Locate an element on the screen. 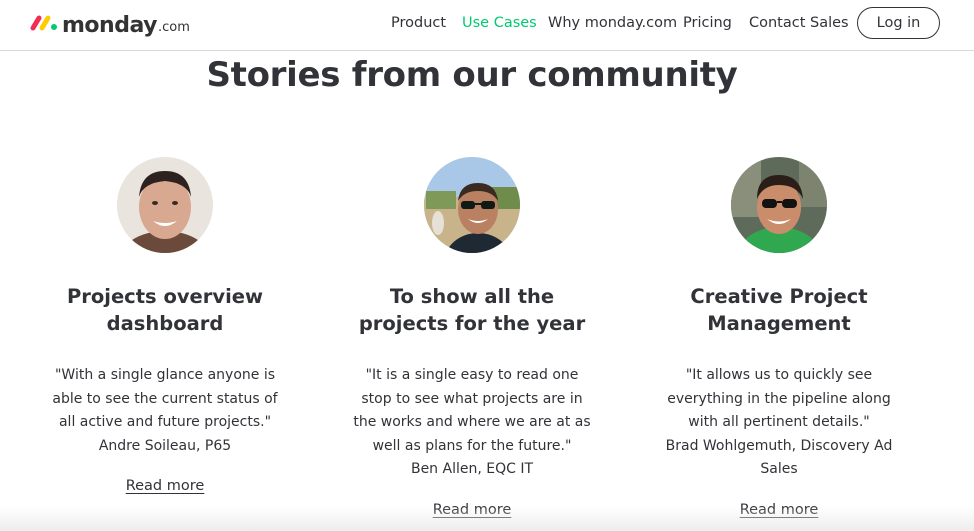 The image size is (974, 531). card-author: Brad Wohlgemuth, Discovery Ad Sales is located at coordinates (779, 457).